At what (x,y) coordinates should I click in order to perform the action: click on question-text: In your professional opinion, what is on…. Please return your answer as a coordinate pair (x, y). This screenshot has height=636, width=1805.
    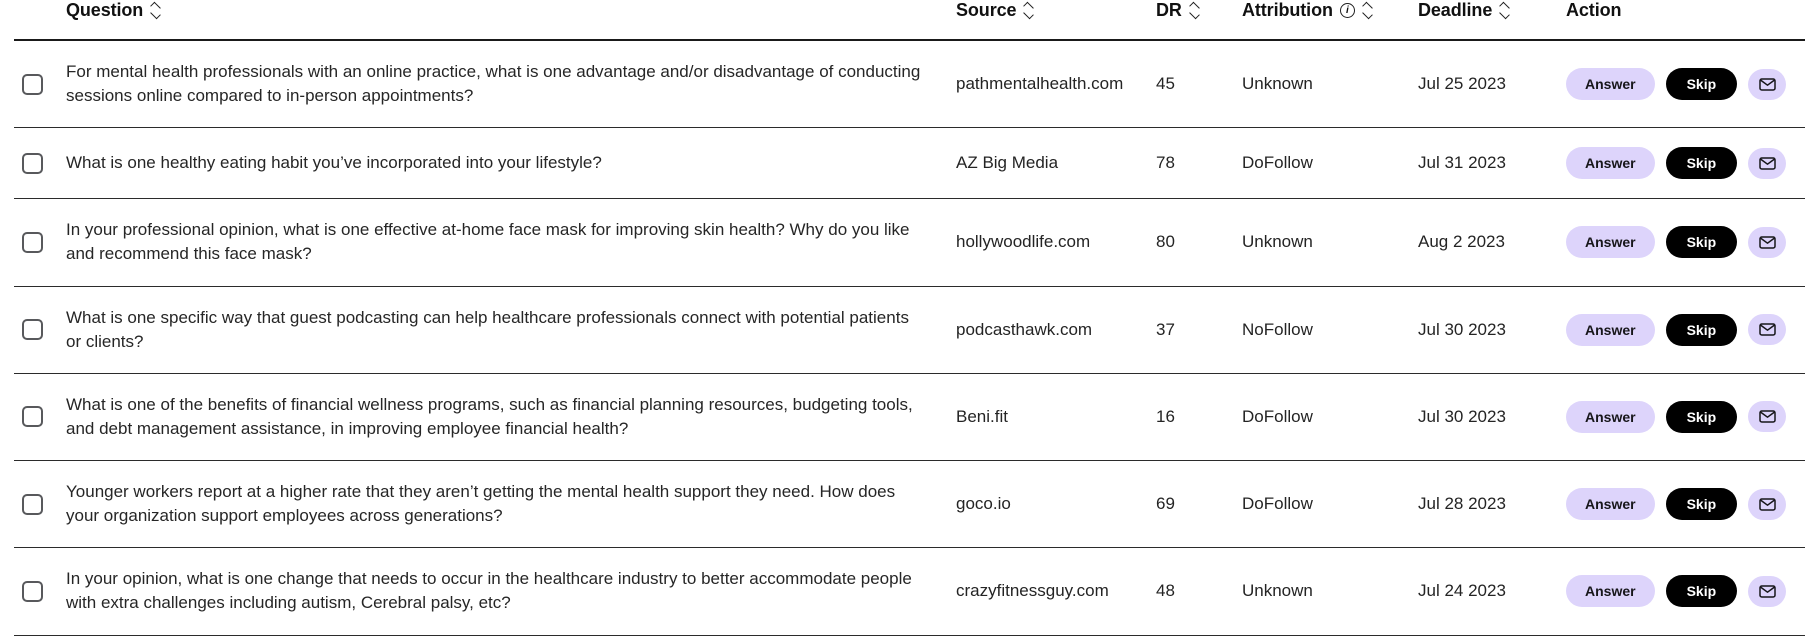
    Looking at the image, I should click on (488, 242).